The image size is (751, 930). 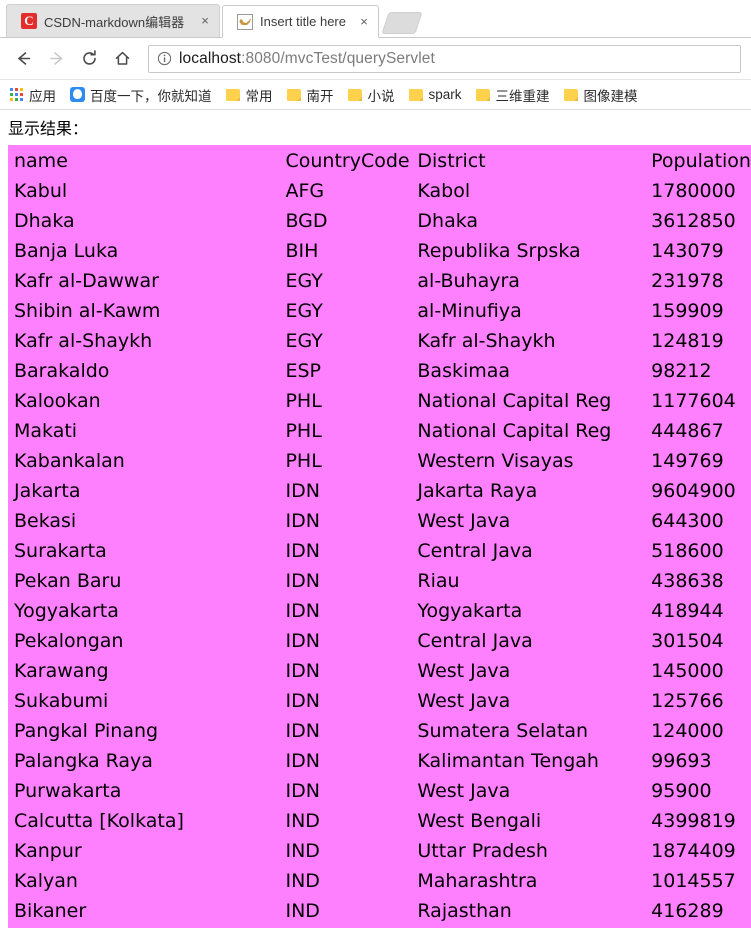 What do you see at coordinates (512, 95) in the screenshot?
I see `bookmark-folder-3d-reconstruction: 三维重建` at bounding box center [512, 95].